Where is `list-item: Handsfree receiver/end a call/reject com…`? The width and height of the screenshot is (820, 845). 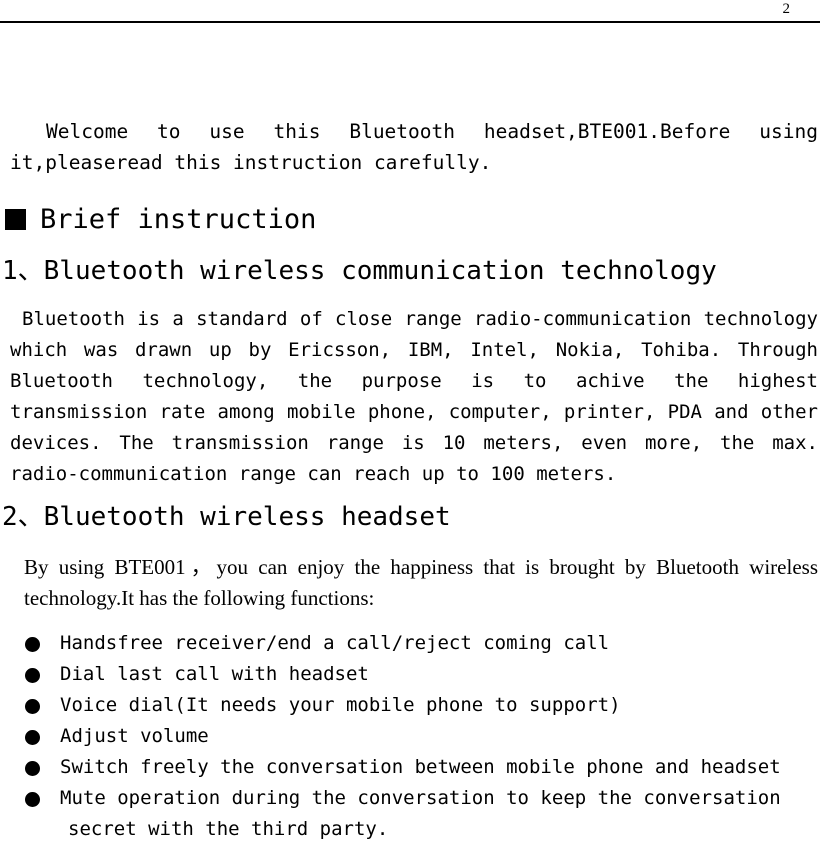 list-item: Handsfree receiver/end a call/reject com… is located at coordinates (410, 643).